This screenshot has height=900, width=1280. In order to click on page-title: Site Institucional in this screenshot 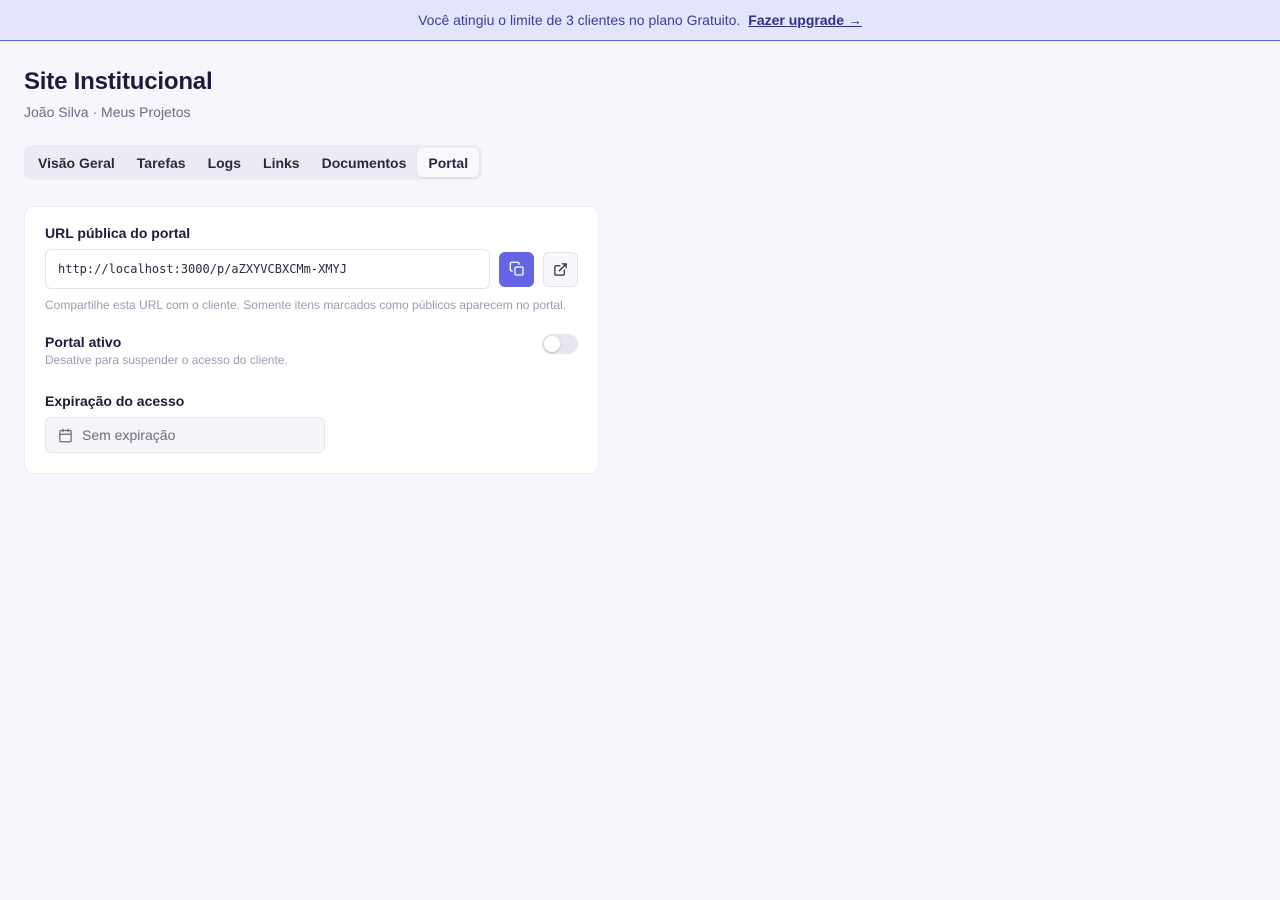, I will do `click(118, 81)`.